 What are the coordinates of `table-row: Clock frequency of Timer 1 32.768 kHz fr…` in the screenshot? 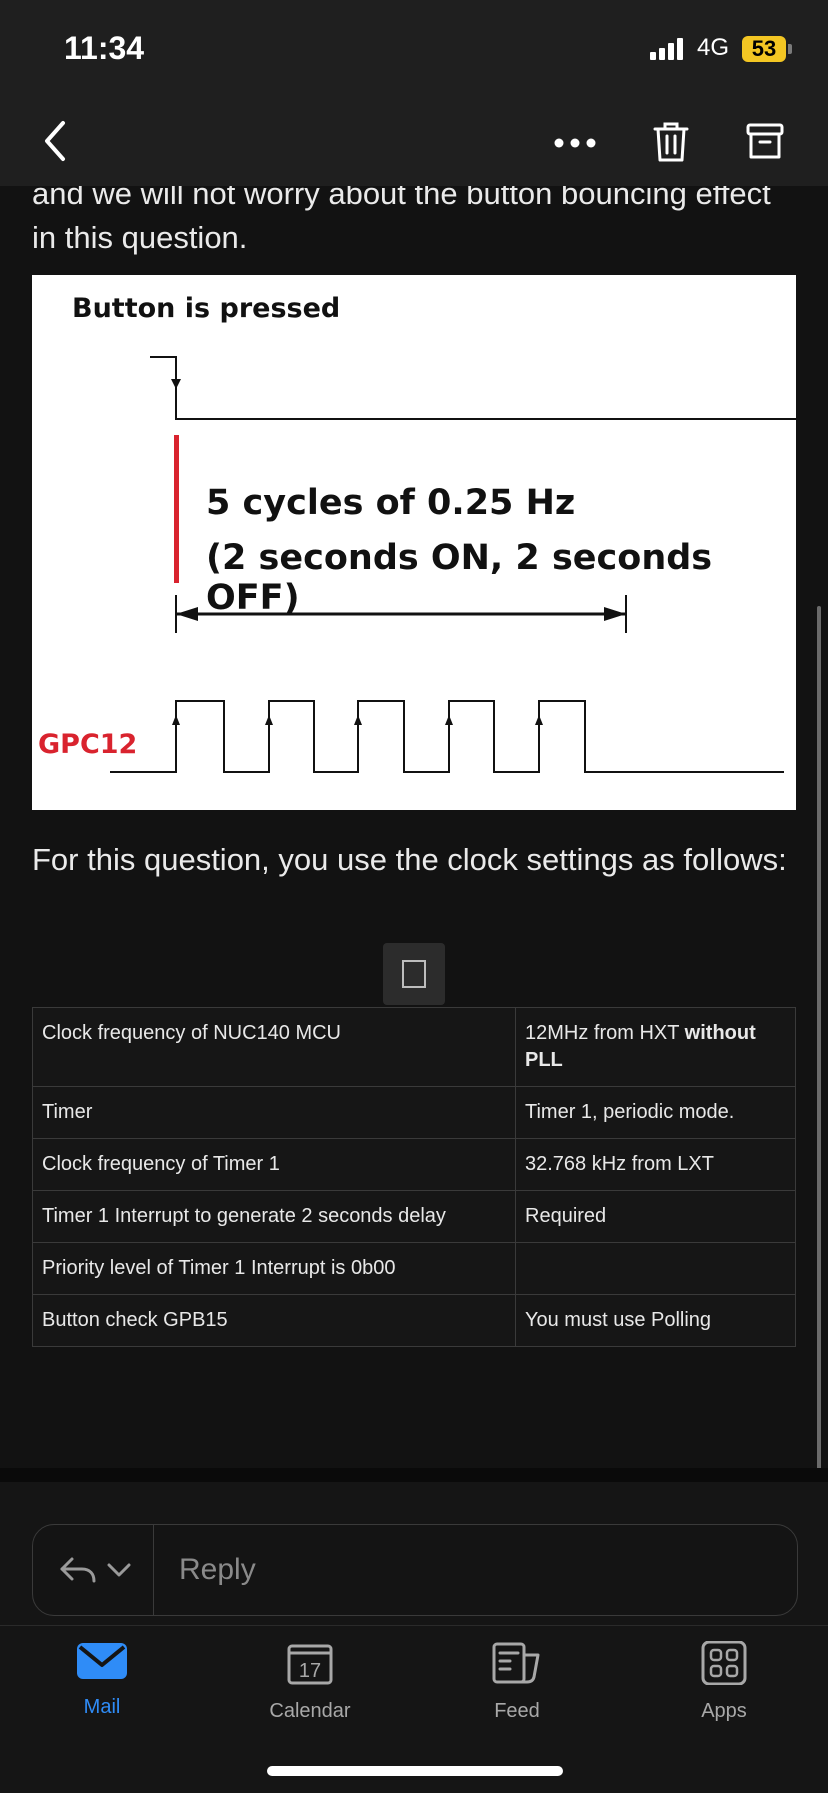 It's located at (414, 1164).